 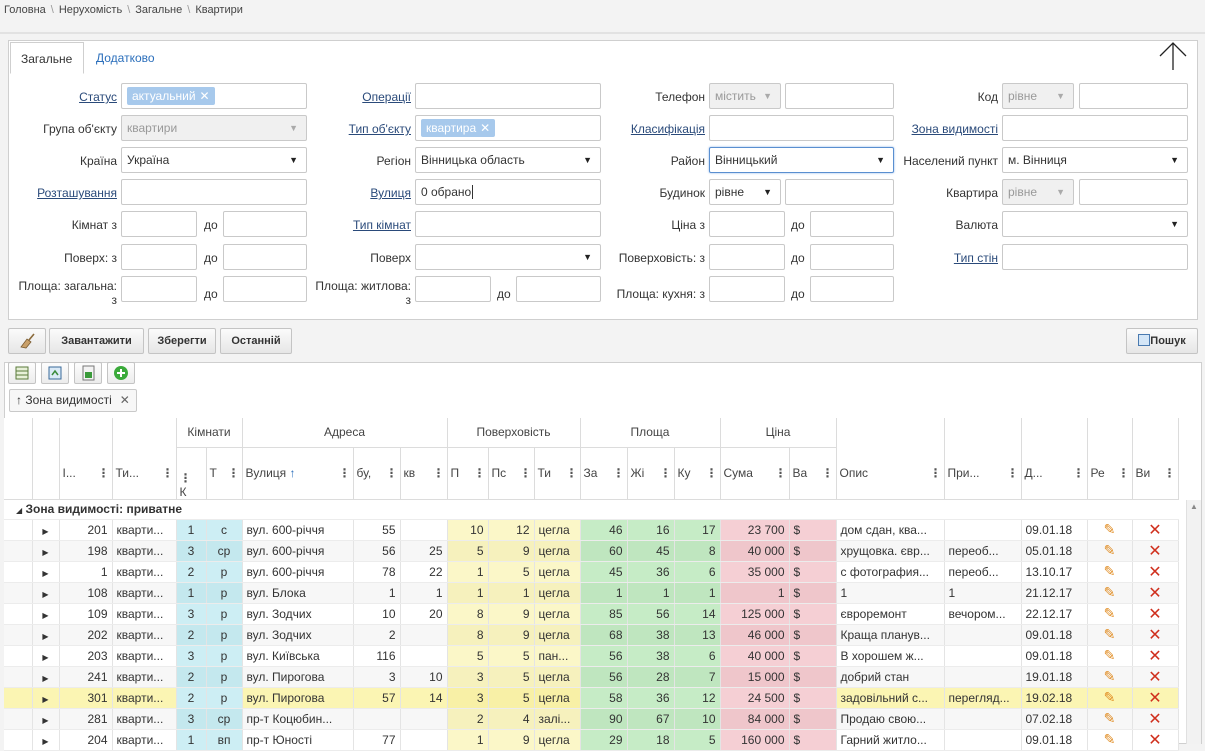 What do you see at coordinates (363, 129) in the screenshot?
I see `object-type-label: Тип об'єкту` at bounding box center [363, 129].